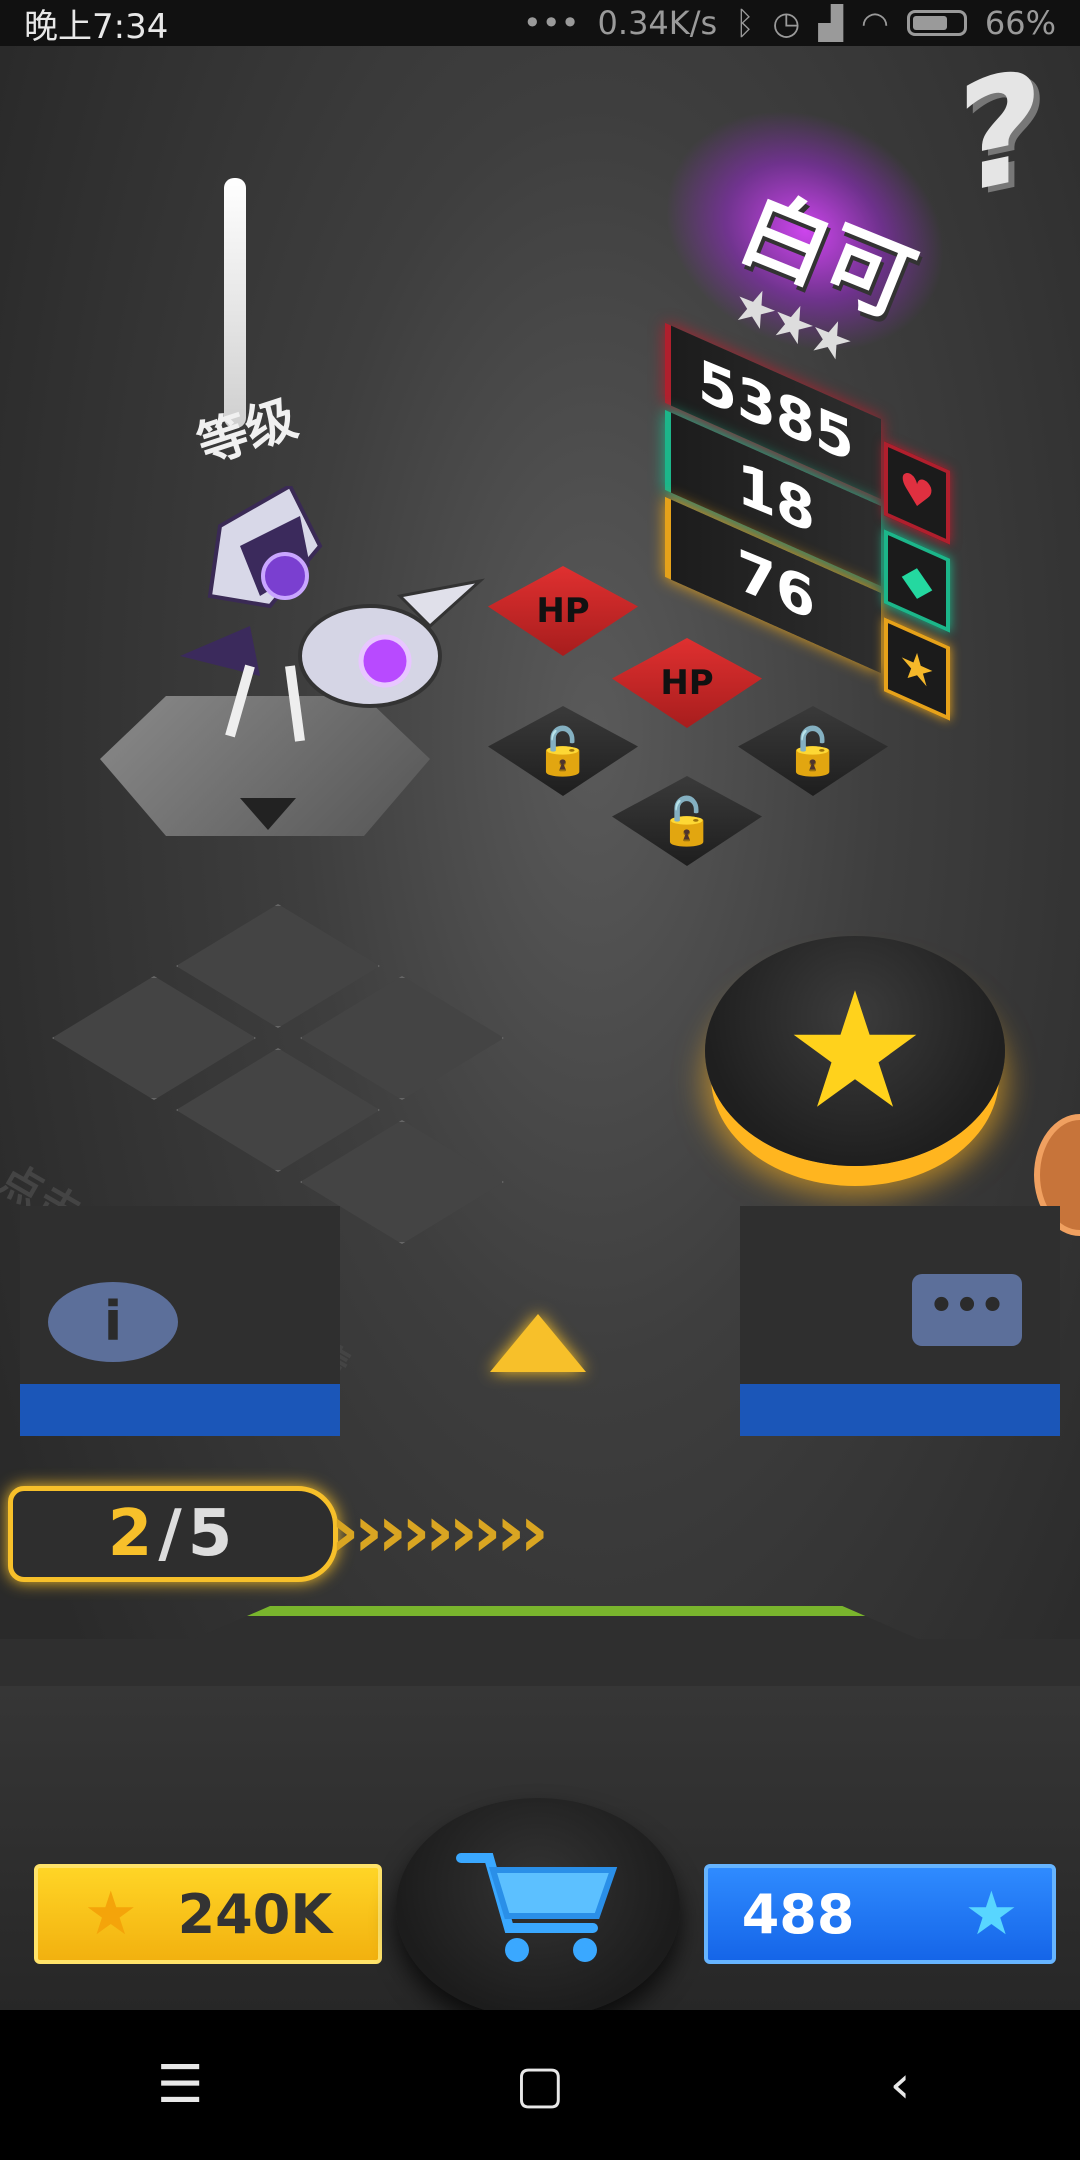  I want to click on level-label: 等级, so click(247, 431).